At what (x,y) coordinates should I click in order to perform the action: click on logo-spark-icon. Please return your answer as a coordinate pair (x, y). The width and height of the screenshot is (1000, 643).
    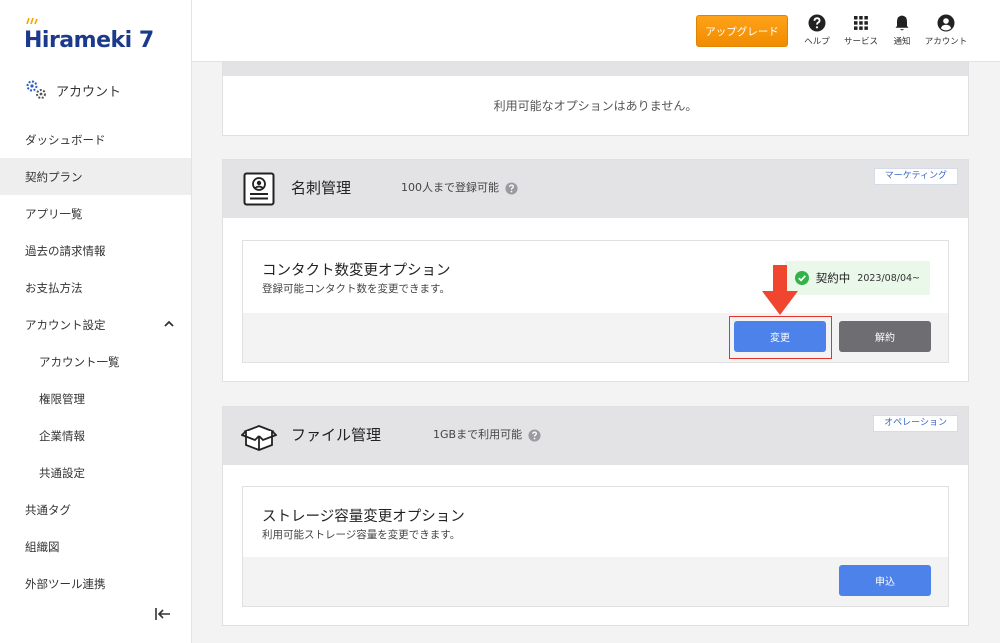
    Looking at the image, I should click on (32, 21).